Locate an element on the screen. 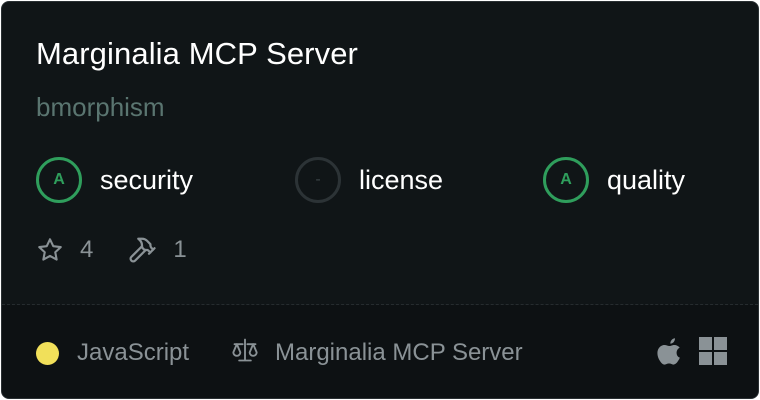 The height and width of the screenshot is (400, 760). hammer-icon is located at coordinates (142, 250).